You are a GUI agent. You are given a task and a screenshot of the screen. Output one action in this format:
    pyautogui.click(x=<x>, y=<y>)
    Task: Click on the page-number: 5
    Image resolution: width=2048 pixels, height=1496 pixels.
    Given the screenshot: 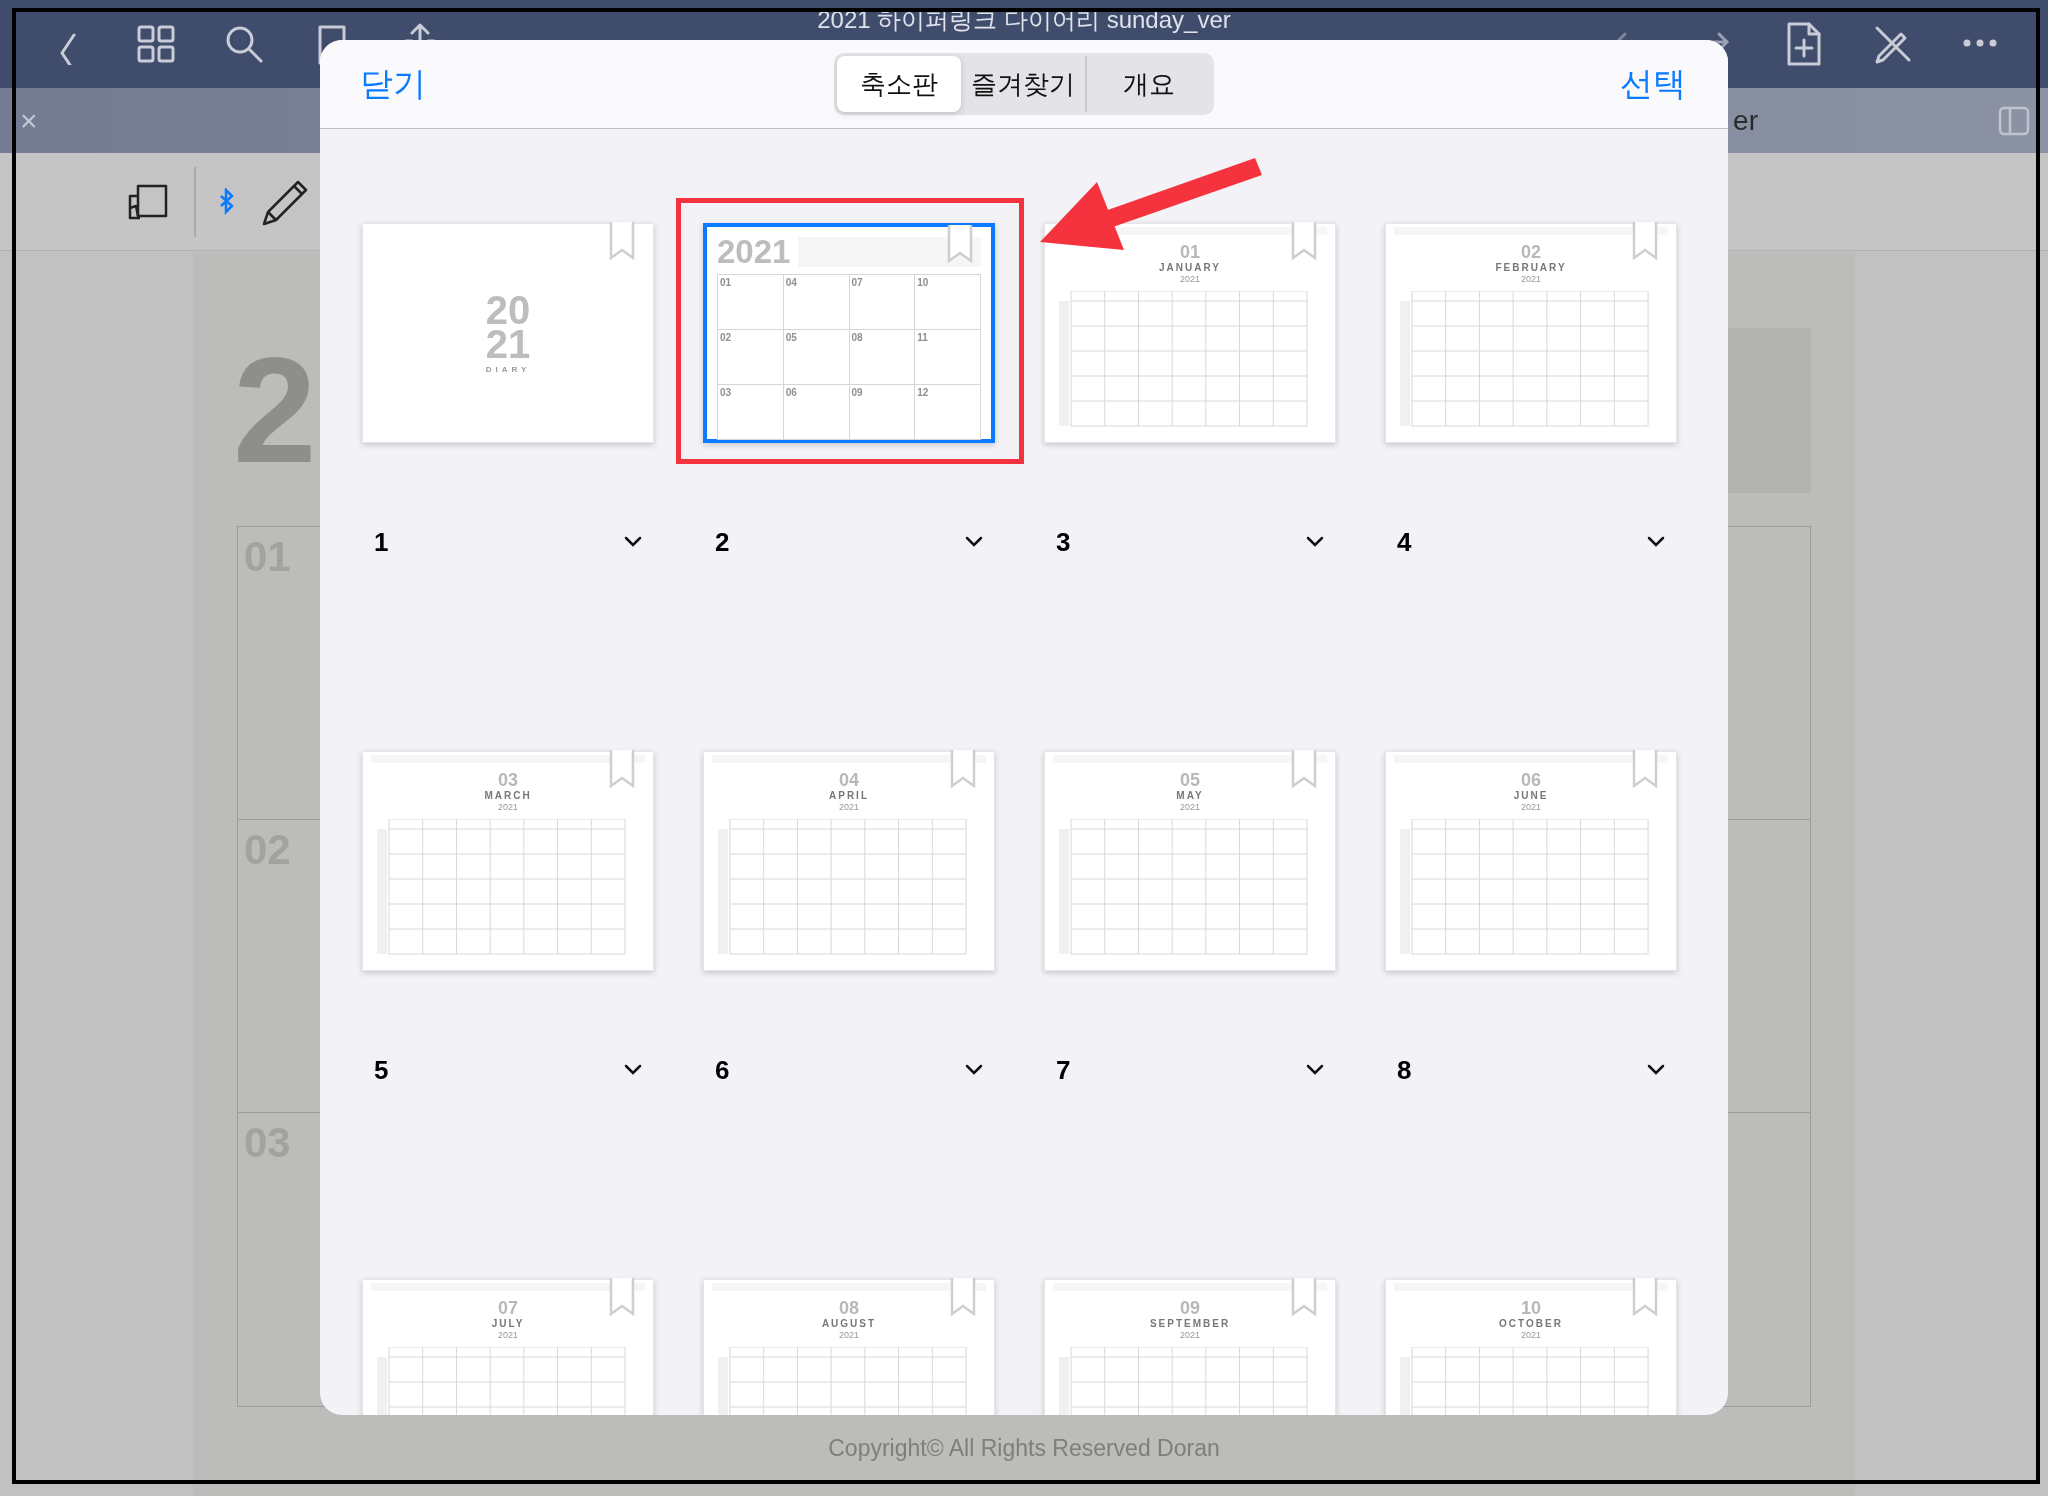 What is the action you would take?
    pyautogui.click(x=381, y=1070)
    